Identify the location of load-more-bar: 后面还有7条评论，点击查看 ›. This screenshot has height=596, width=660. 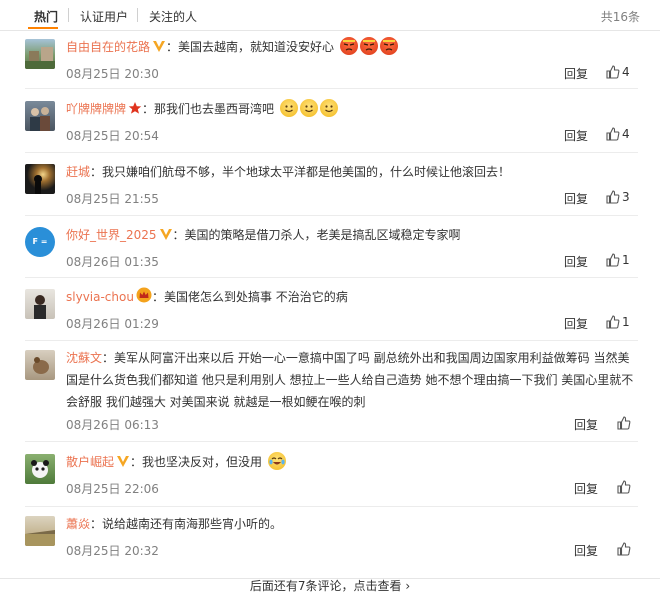
(330, 585).